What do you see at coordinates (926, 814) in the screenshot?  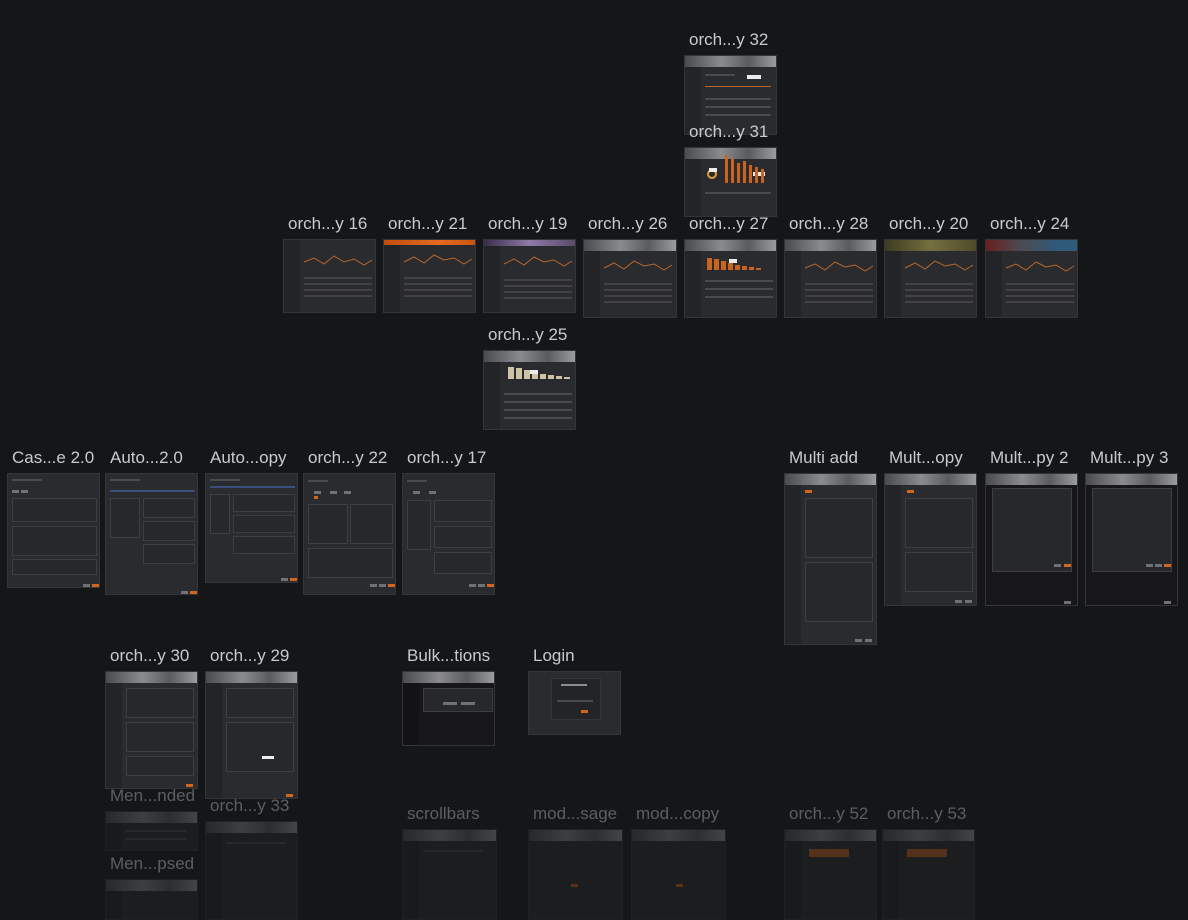 I see `frame-label-orch-53: orch...y 53` at bounding box center [926, 814].